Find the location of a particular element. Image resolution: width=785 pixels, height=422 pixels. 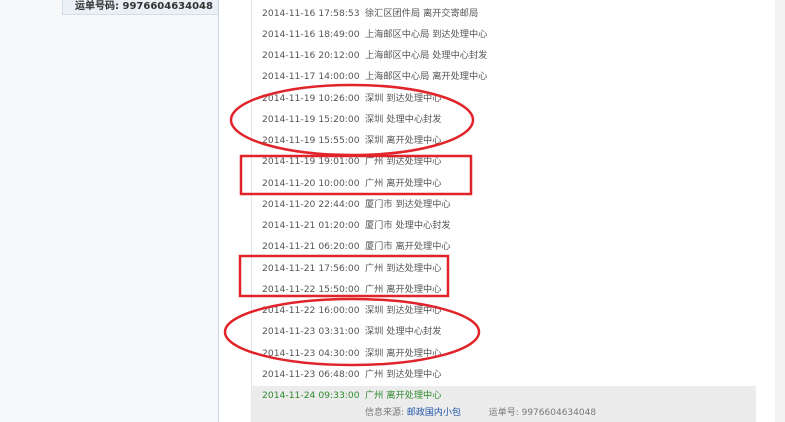

tracking-time: 2014-11-21 17:56:00 is located at coordinates (311, 268).